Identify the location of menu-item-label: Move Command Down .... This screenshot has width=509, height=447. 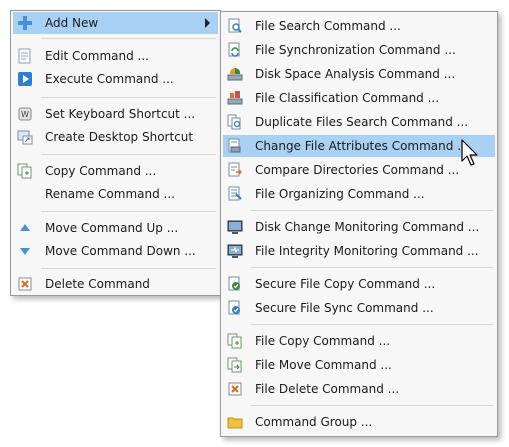
(120, 251).